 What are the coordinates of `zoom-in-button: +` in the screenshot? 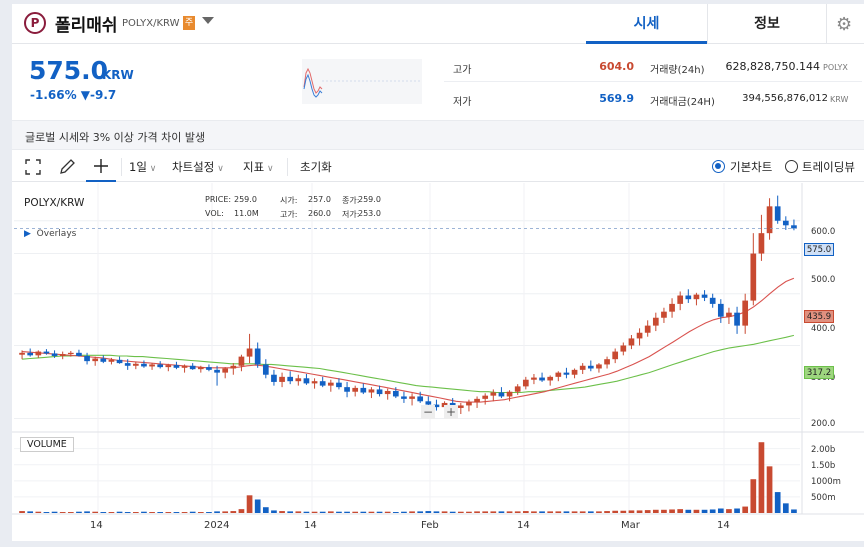 It's located at (451, 412).